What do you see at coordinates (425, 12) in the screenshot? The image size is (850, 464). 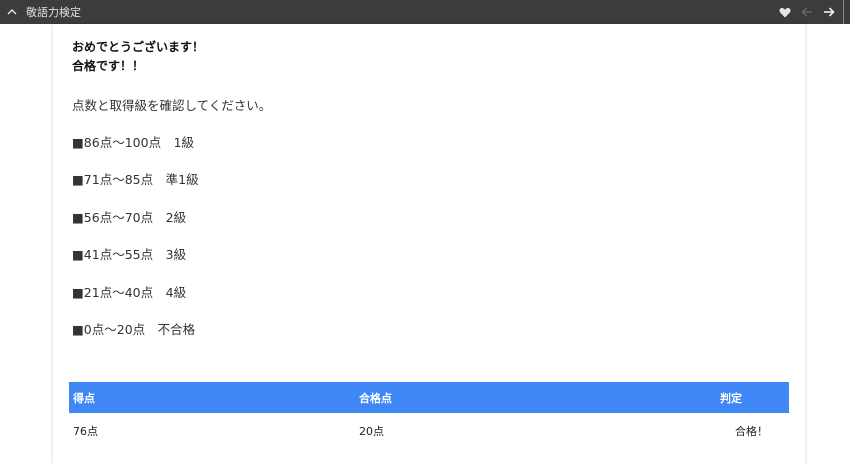 I see `top-bar: 敬語力検定` at bounding box center [425, 12].